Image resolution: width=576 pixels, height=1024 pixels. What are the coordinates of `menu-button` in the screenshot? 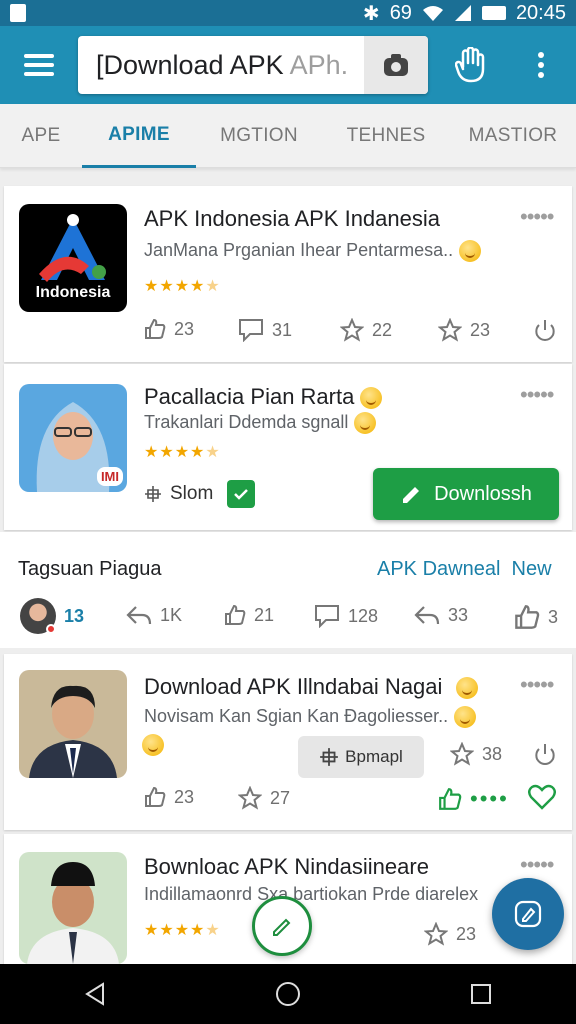 It's located at (39, 65).